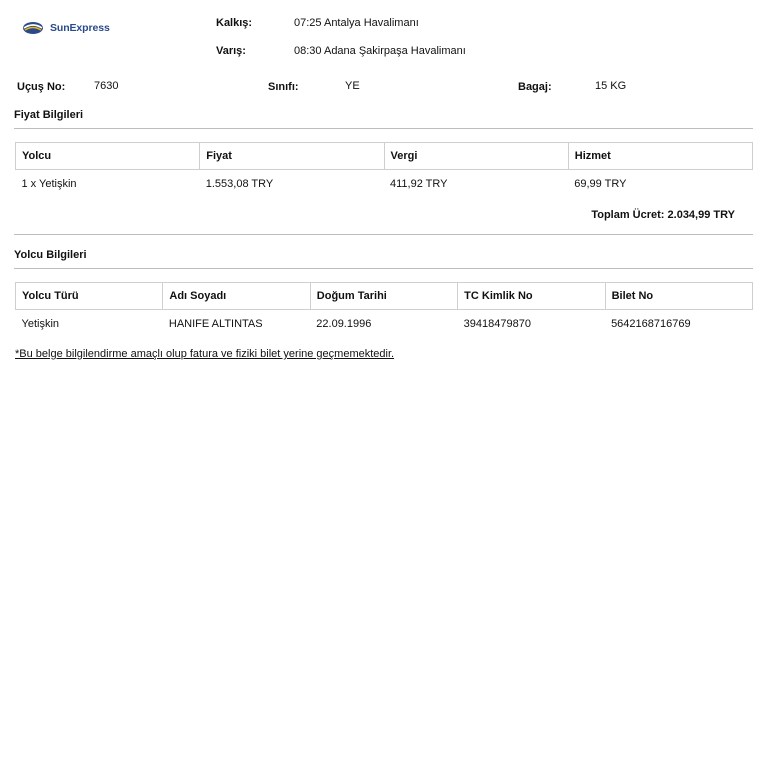 This screenshot has height=768, width=768. What do you see at coordinates (356, 23) in the screenshot?
I see `departure-value: 07:25 Antalya Havalimanı` at bounding box center [356, 23].